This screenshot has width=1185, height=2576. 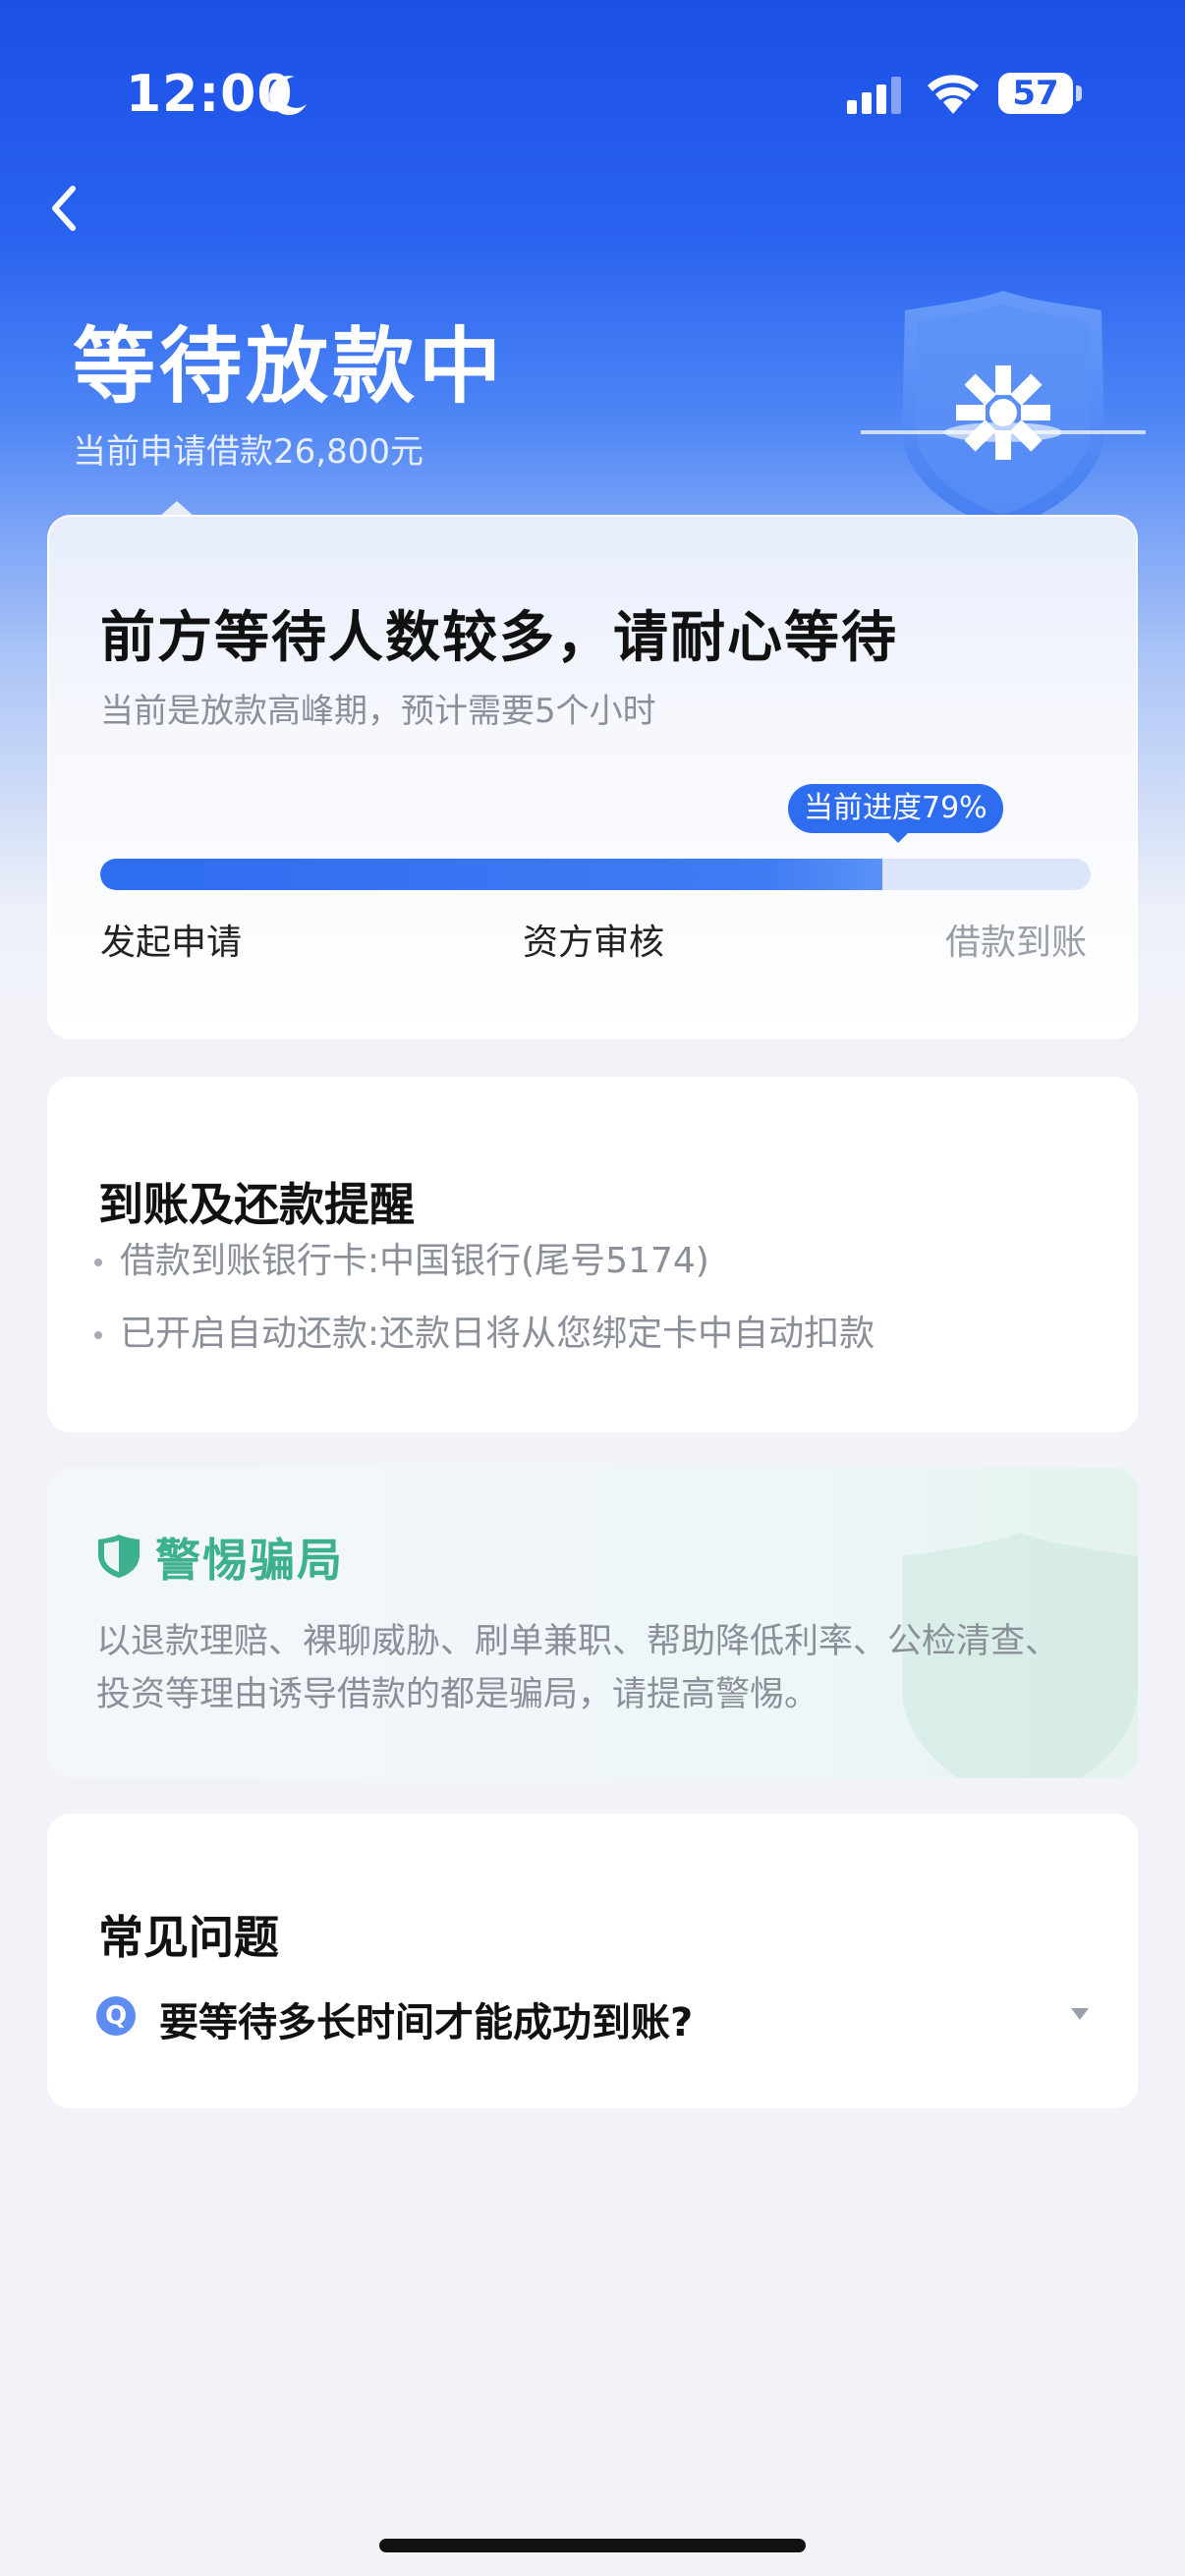 I want to click on progress-track, so click(x=596, y=874).